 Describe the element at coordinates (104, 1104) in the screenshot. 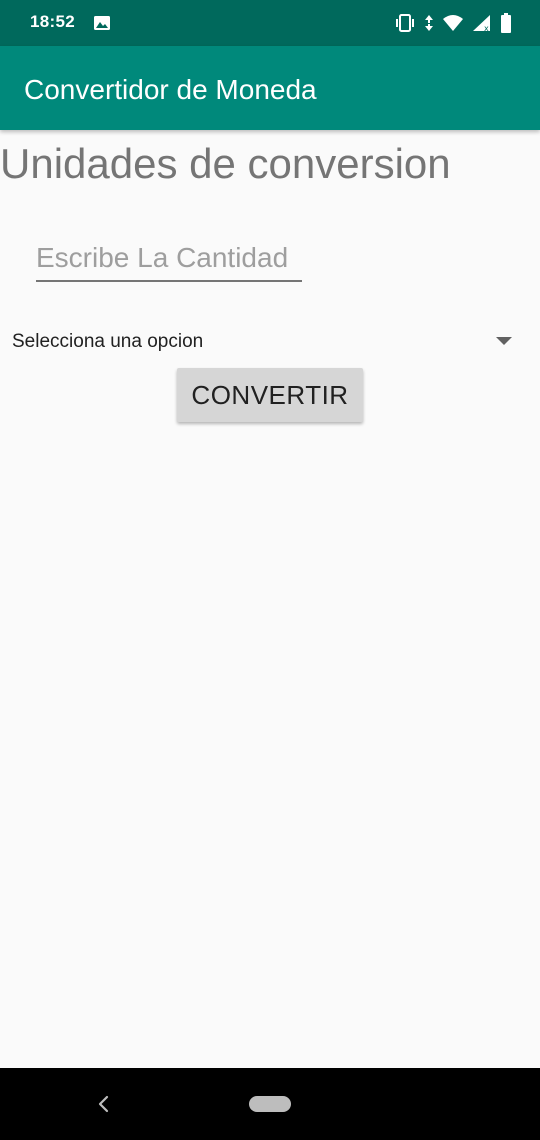

I see `back-icon` at that location.